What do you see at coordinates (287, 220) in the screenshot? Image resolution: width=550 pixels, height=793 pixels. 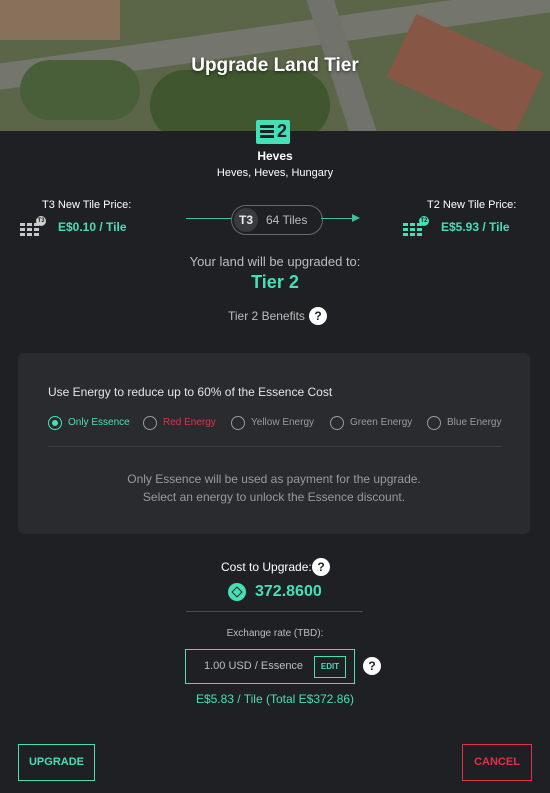 I see `tiles-count: 64 Tiles` at bounding box center [287, 220].